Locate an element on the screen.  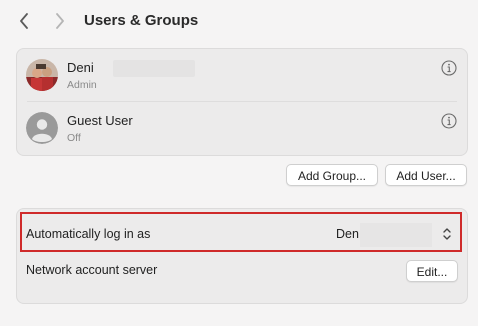
forward-button is located at coordinates (60, 21).